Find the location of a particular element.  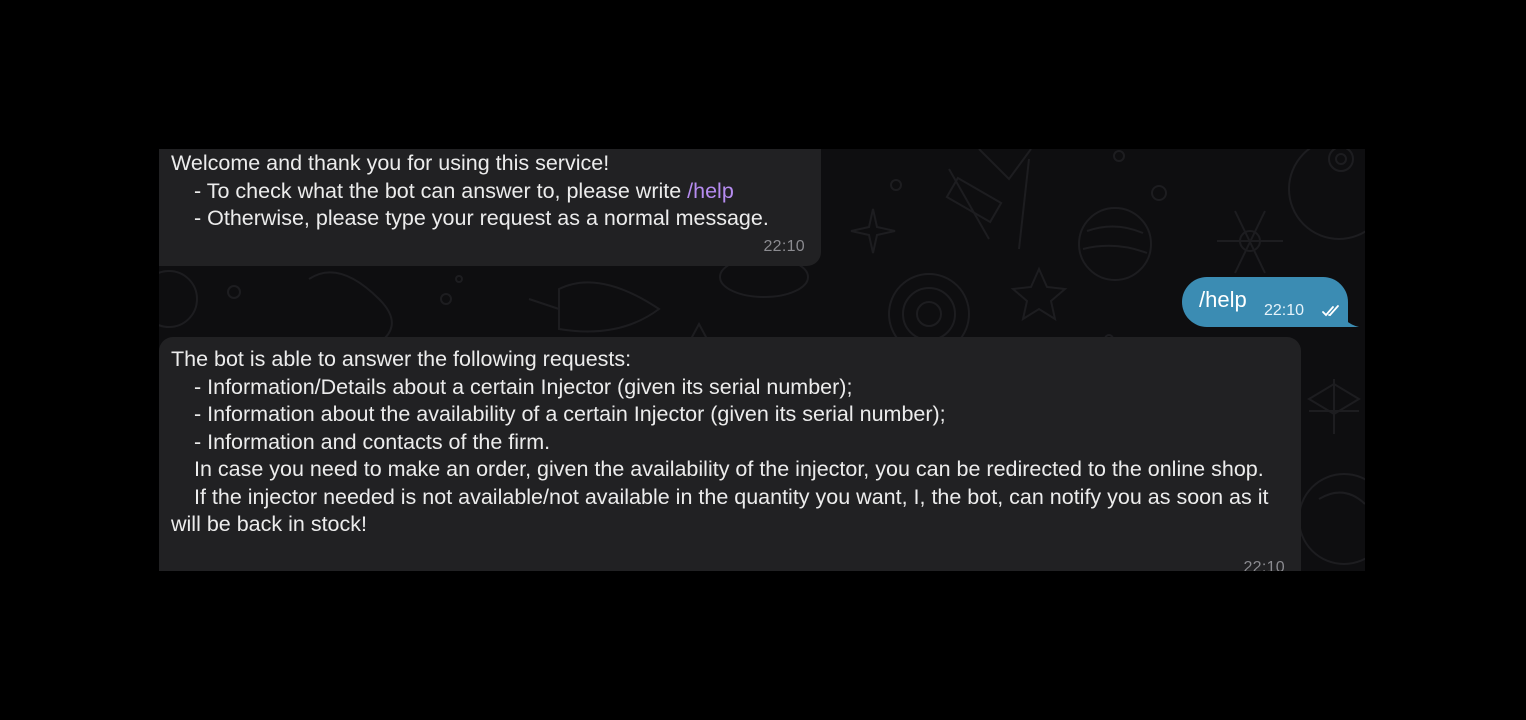

outgoing-message-text: /help is located at coordinates (1223, 299).